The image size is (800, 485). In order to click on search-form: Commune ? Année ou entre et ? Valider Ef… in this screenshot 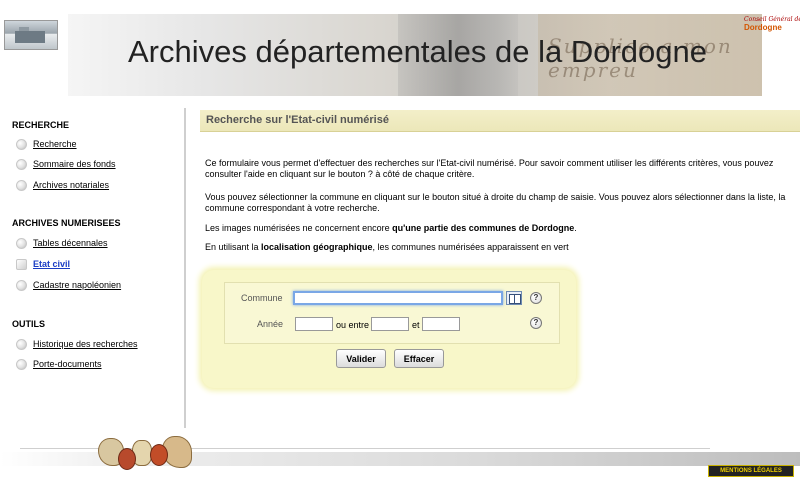, I will do `click(389, 329)`.